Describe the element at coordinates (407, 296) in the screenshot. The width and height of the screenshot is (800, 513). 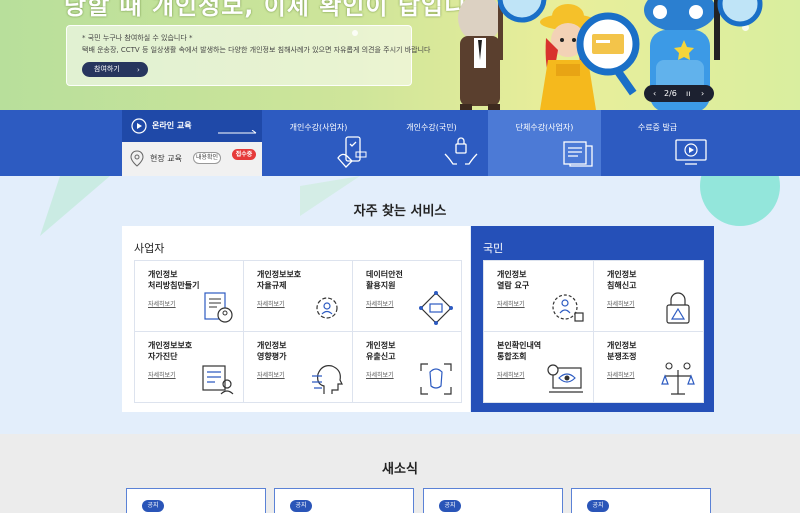
I see `service-data-safety: 데이터안전 활용지원 자세히보기` at that location.